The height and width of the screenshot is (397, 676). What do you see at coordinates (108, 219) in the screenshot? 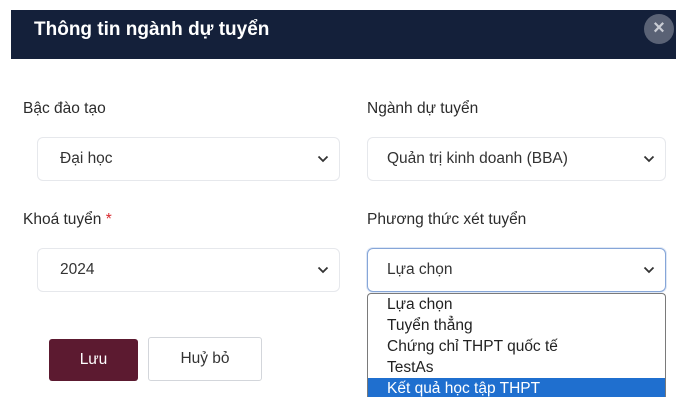
I see `required-mark: *` at bounding box center [108, 219].